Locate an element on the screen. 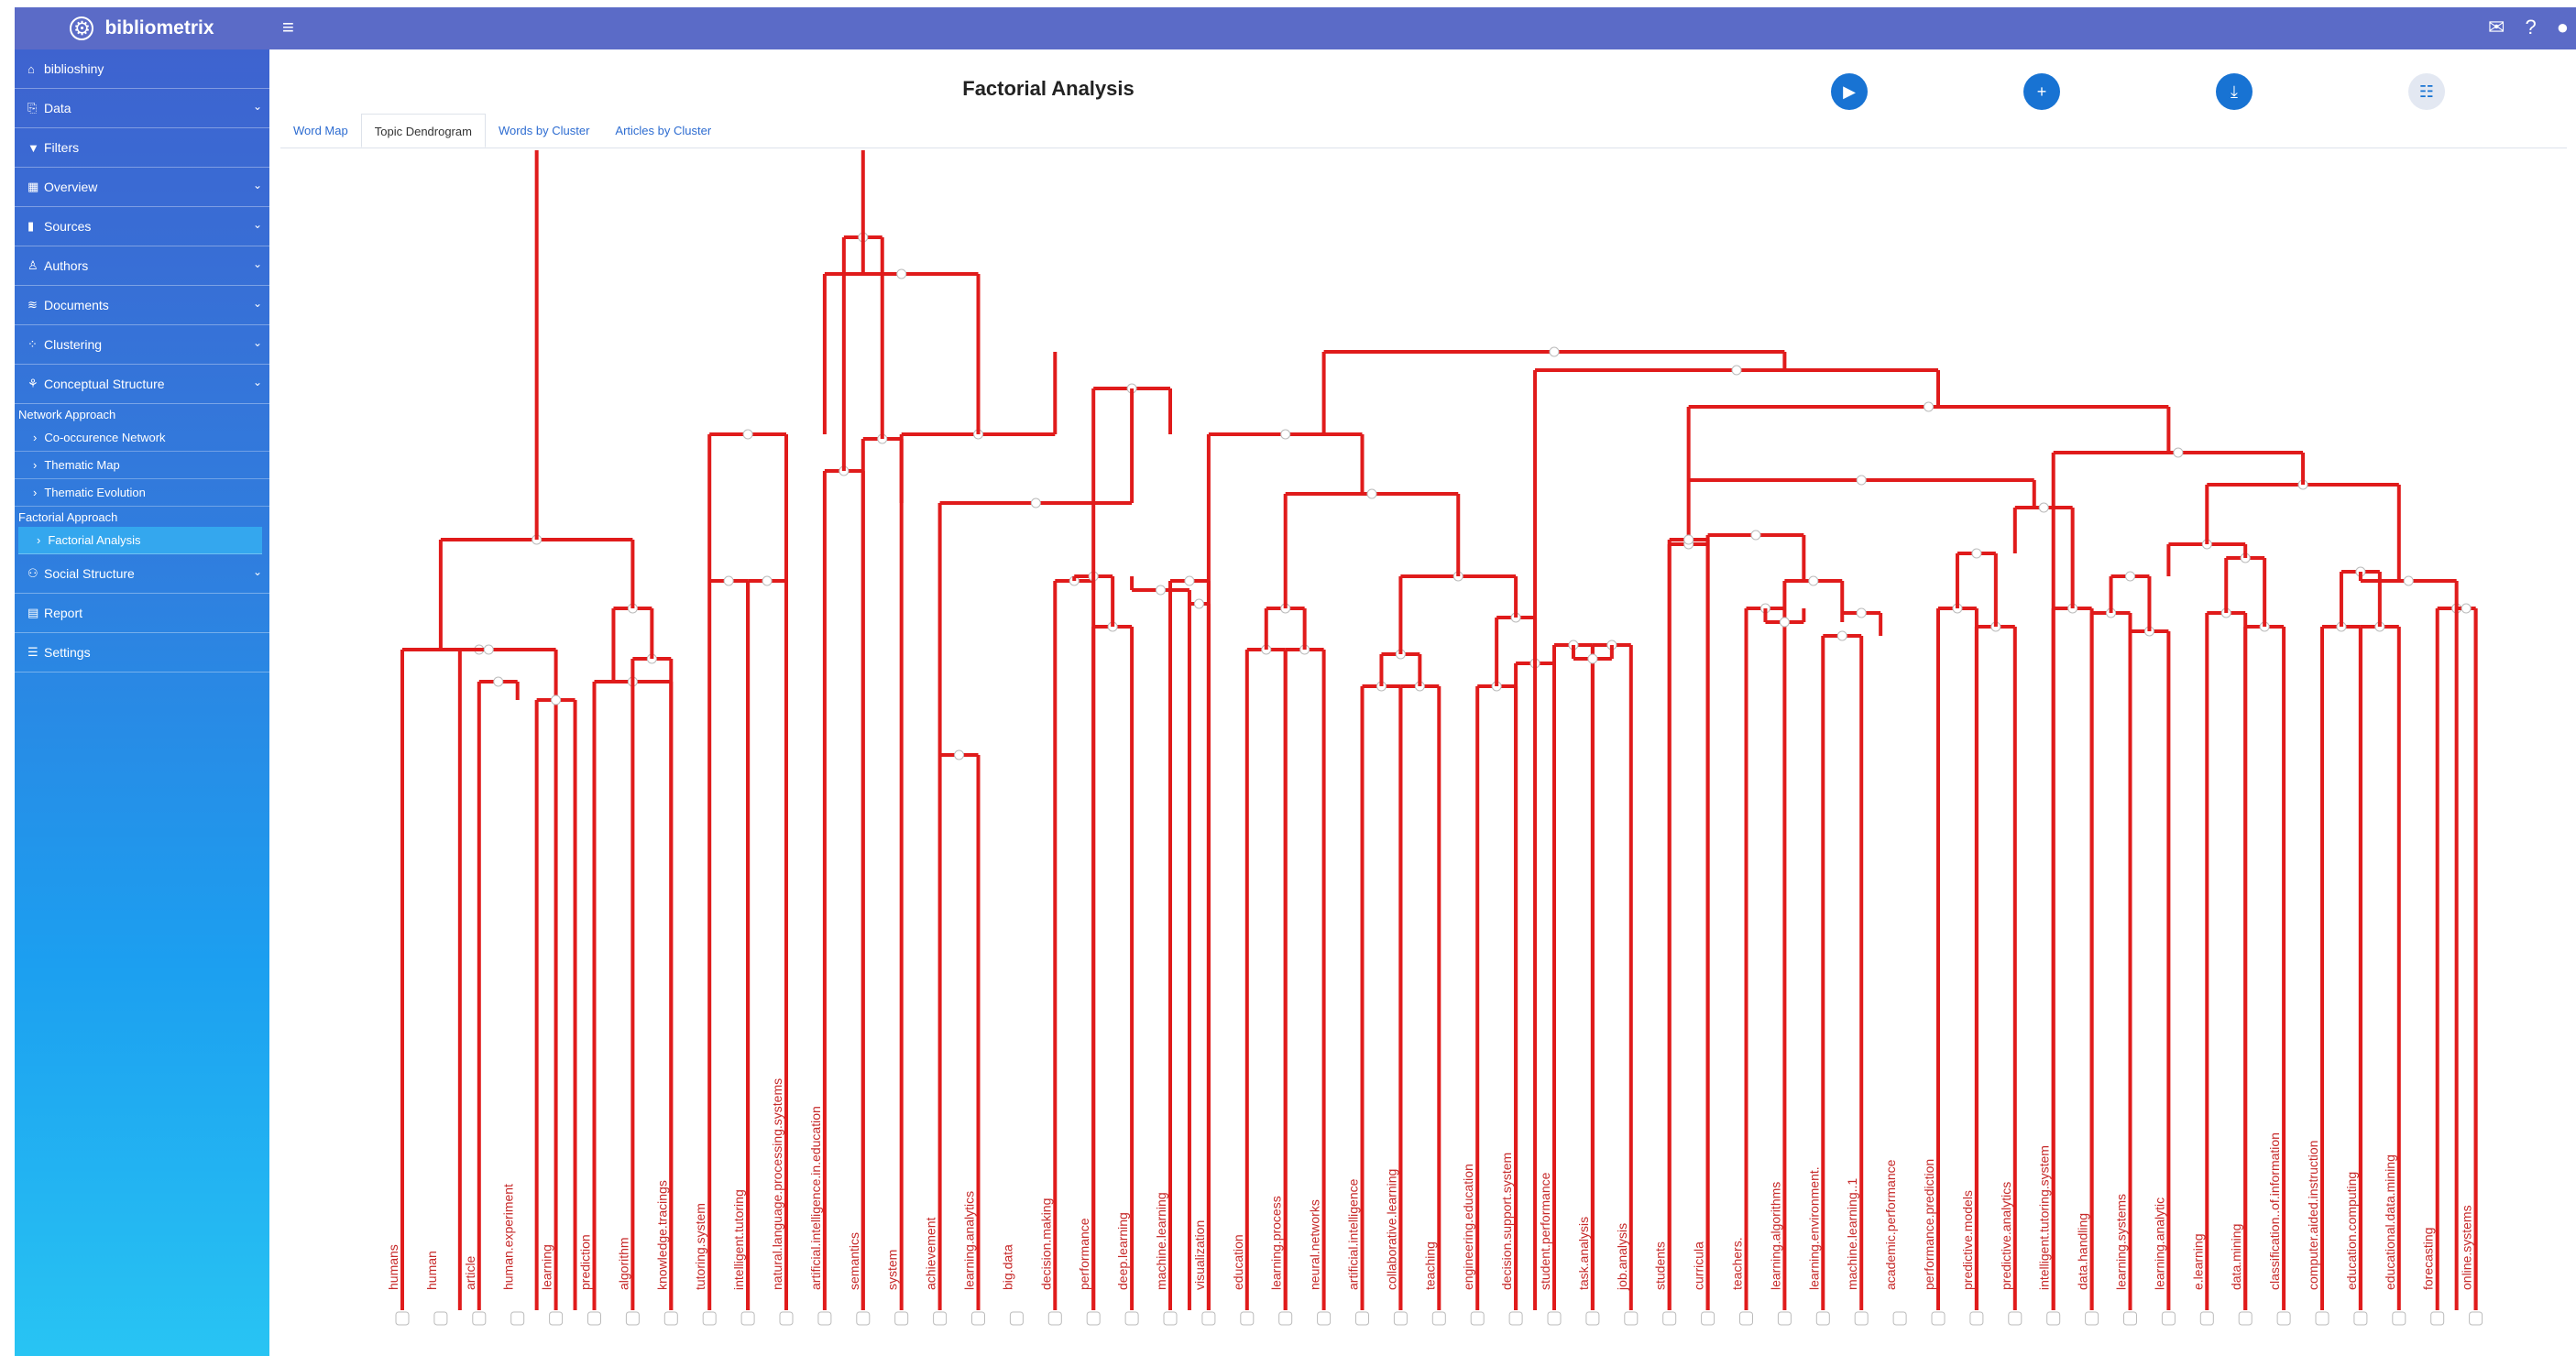 The height and width of the screenshot is (1356, 2576). tab-words-by-cluster: Words by Cluster is located at coordinates (544, 131).